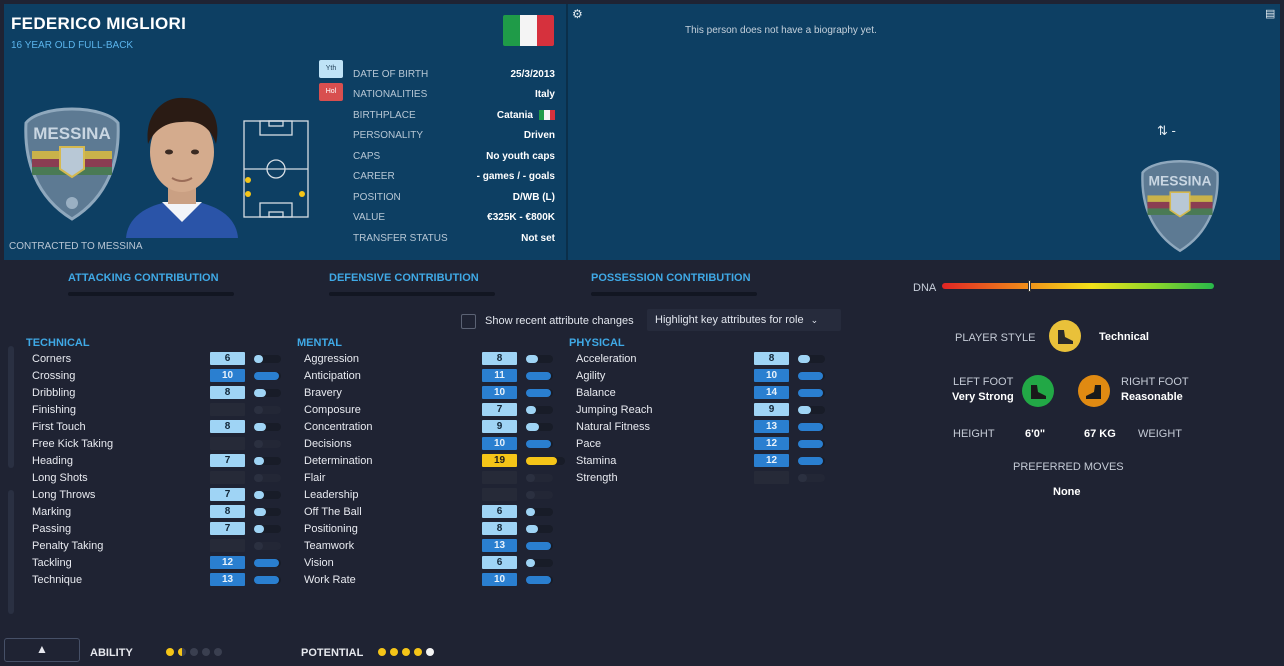 The image size is (1284, 666). What do you see at coordinates (700, 461) in the screenshot?
I see `attribute-row: Stamina 12` at bounding box center [700, 461].